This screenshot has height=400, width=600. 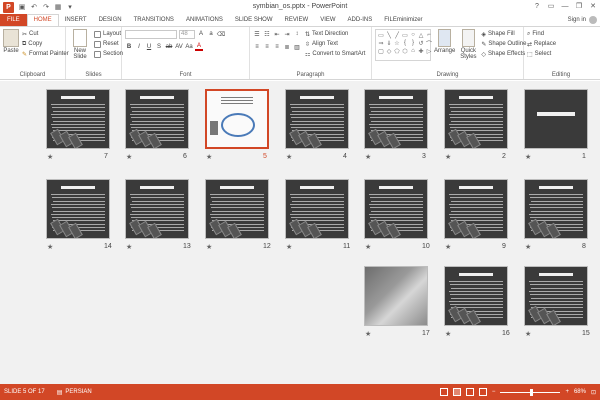 I want to click on shape-option: {, so click(x=405, y=43).